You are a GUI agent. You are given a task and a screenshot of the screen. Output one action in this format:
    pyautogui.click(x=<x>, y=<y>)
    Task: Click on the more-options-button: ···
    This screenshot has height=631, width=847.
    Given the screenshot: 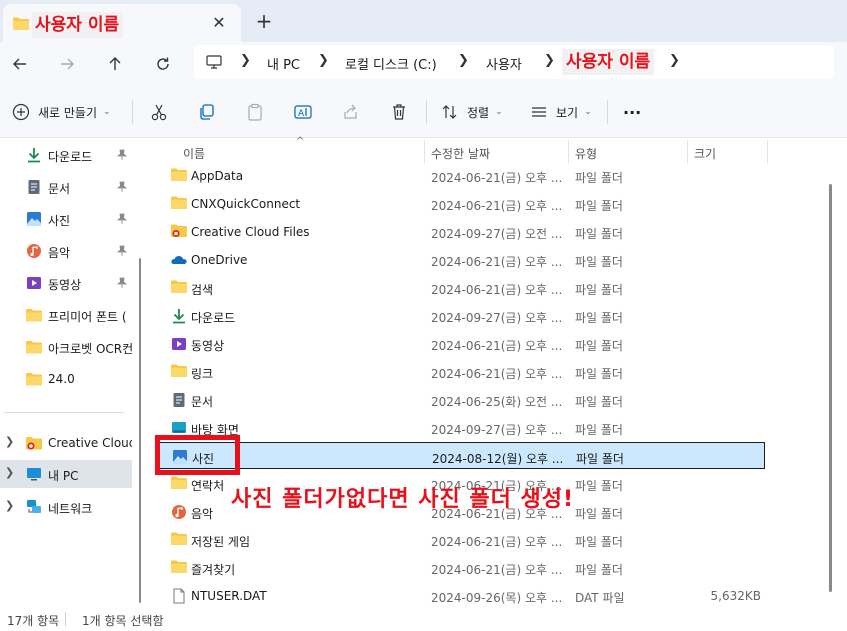 What is the action you would take?
    pyautogui.click(x=632, y=112)
    